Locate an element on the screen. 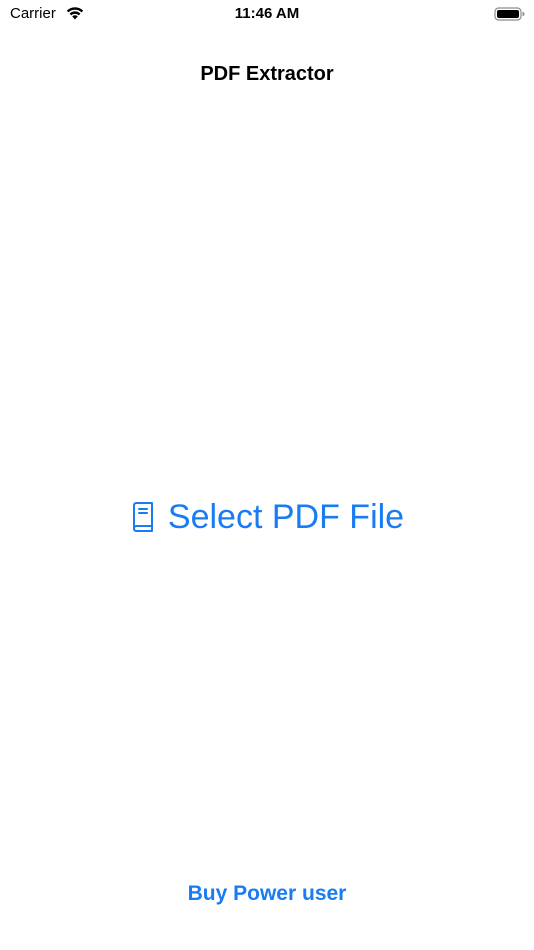  status-time: 11:46 AM is located at coordinates (267, 13).